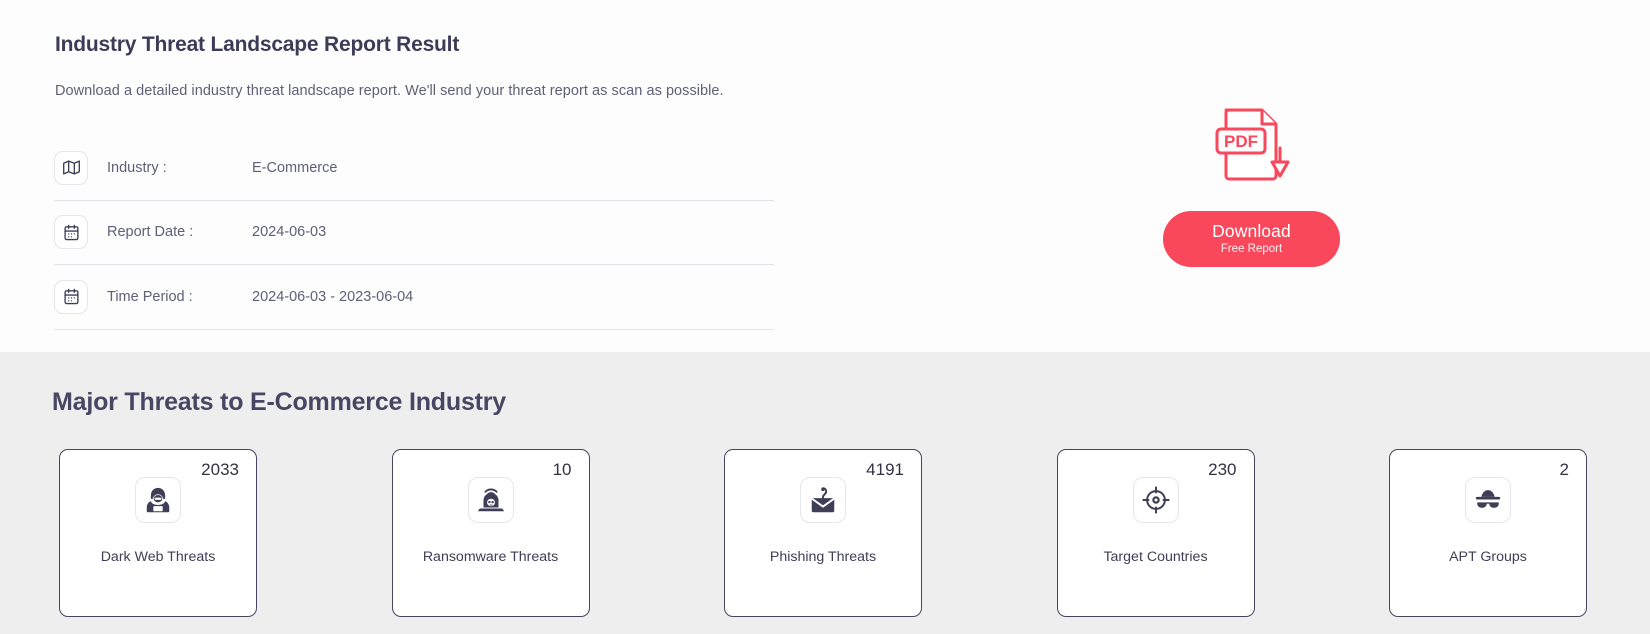 This screenshot has width=1650, height=634. What do you see at coordinates (1251, 231) in the screenshot?
I see `download-button-label: Download` at bounding box center [1251, 231].